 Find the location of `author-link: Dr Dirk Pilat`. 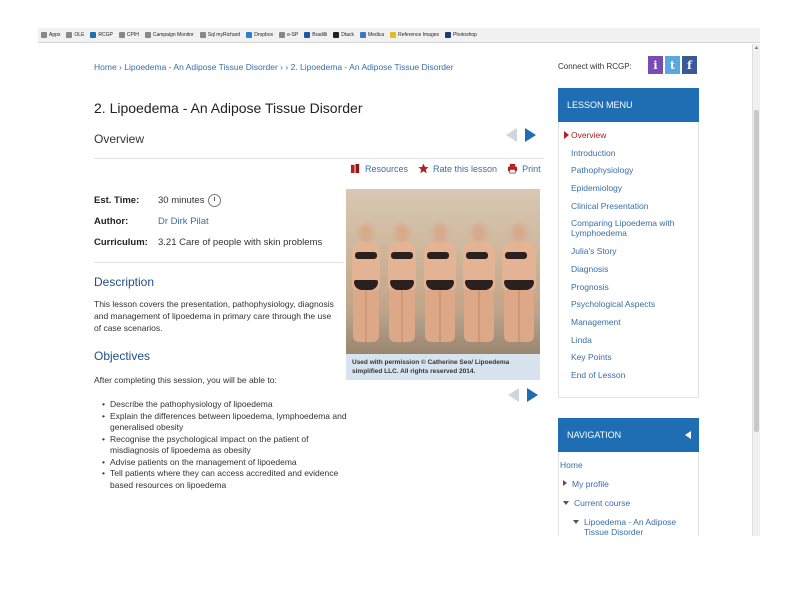

author-link: Dr Dirk Pilat is located at coordinates (183, 221).